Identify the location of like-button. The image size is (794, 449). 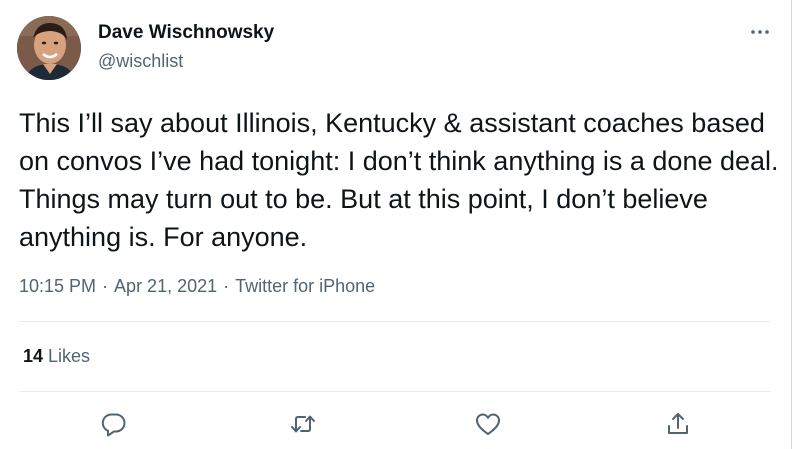
(488, 424).